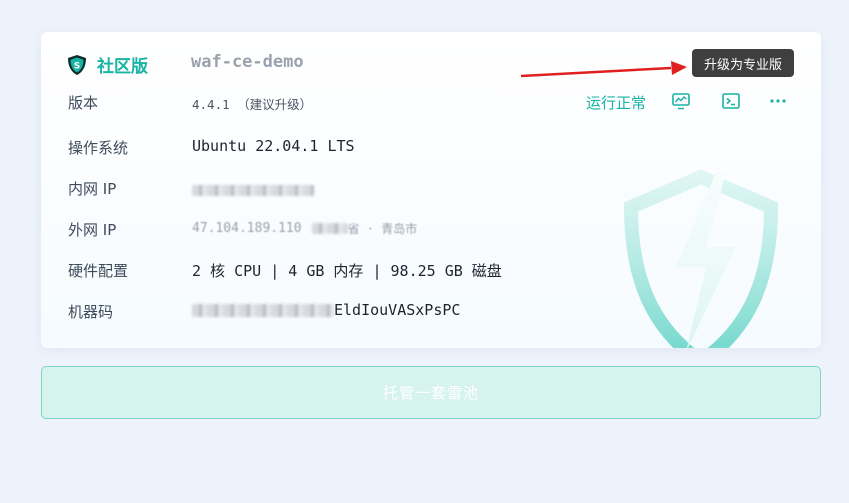  I want to click on hardware-label: 硬件配置, so click(98, 271).